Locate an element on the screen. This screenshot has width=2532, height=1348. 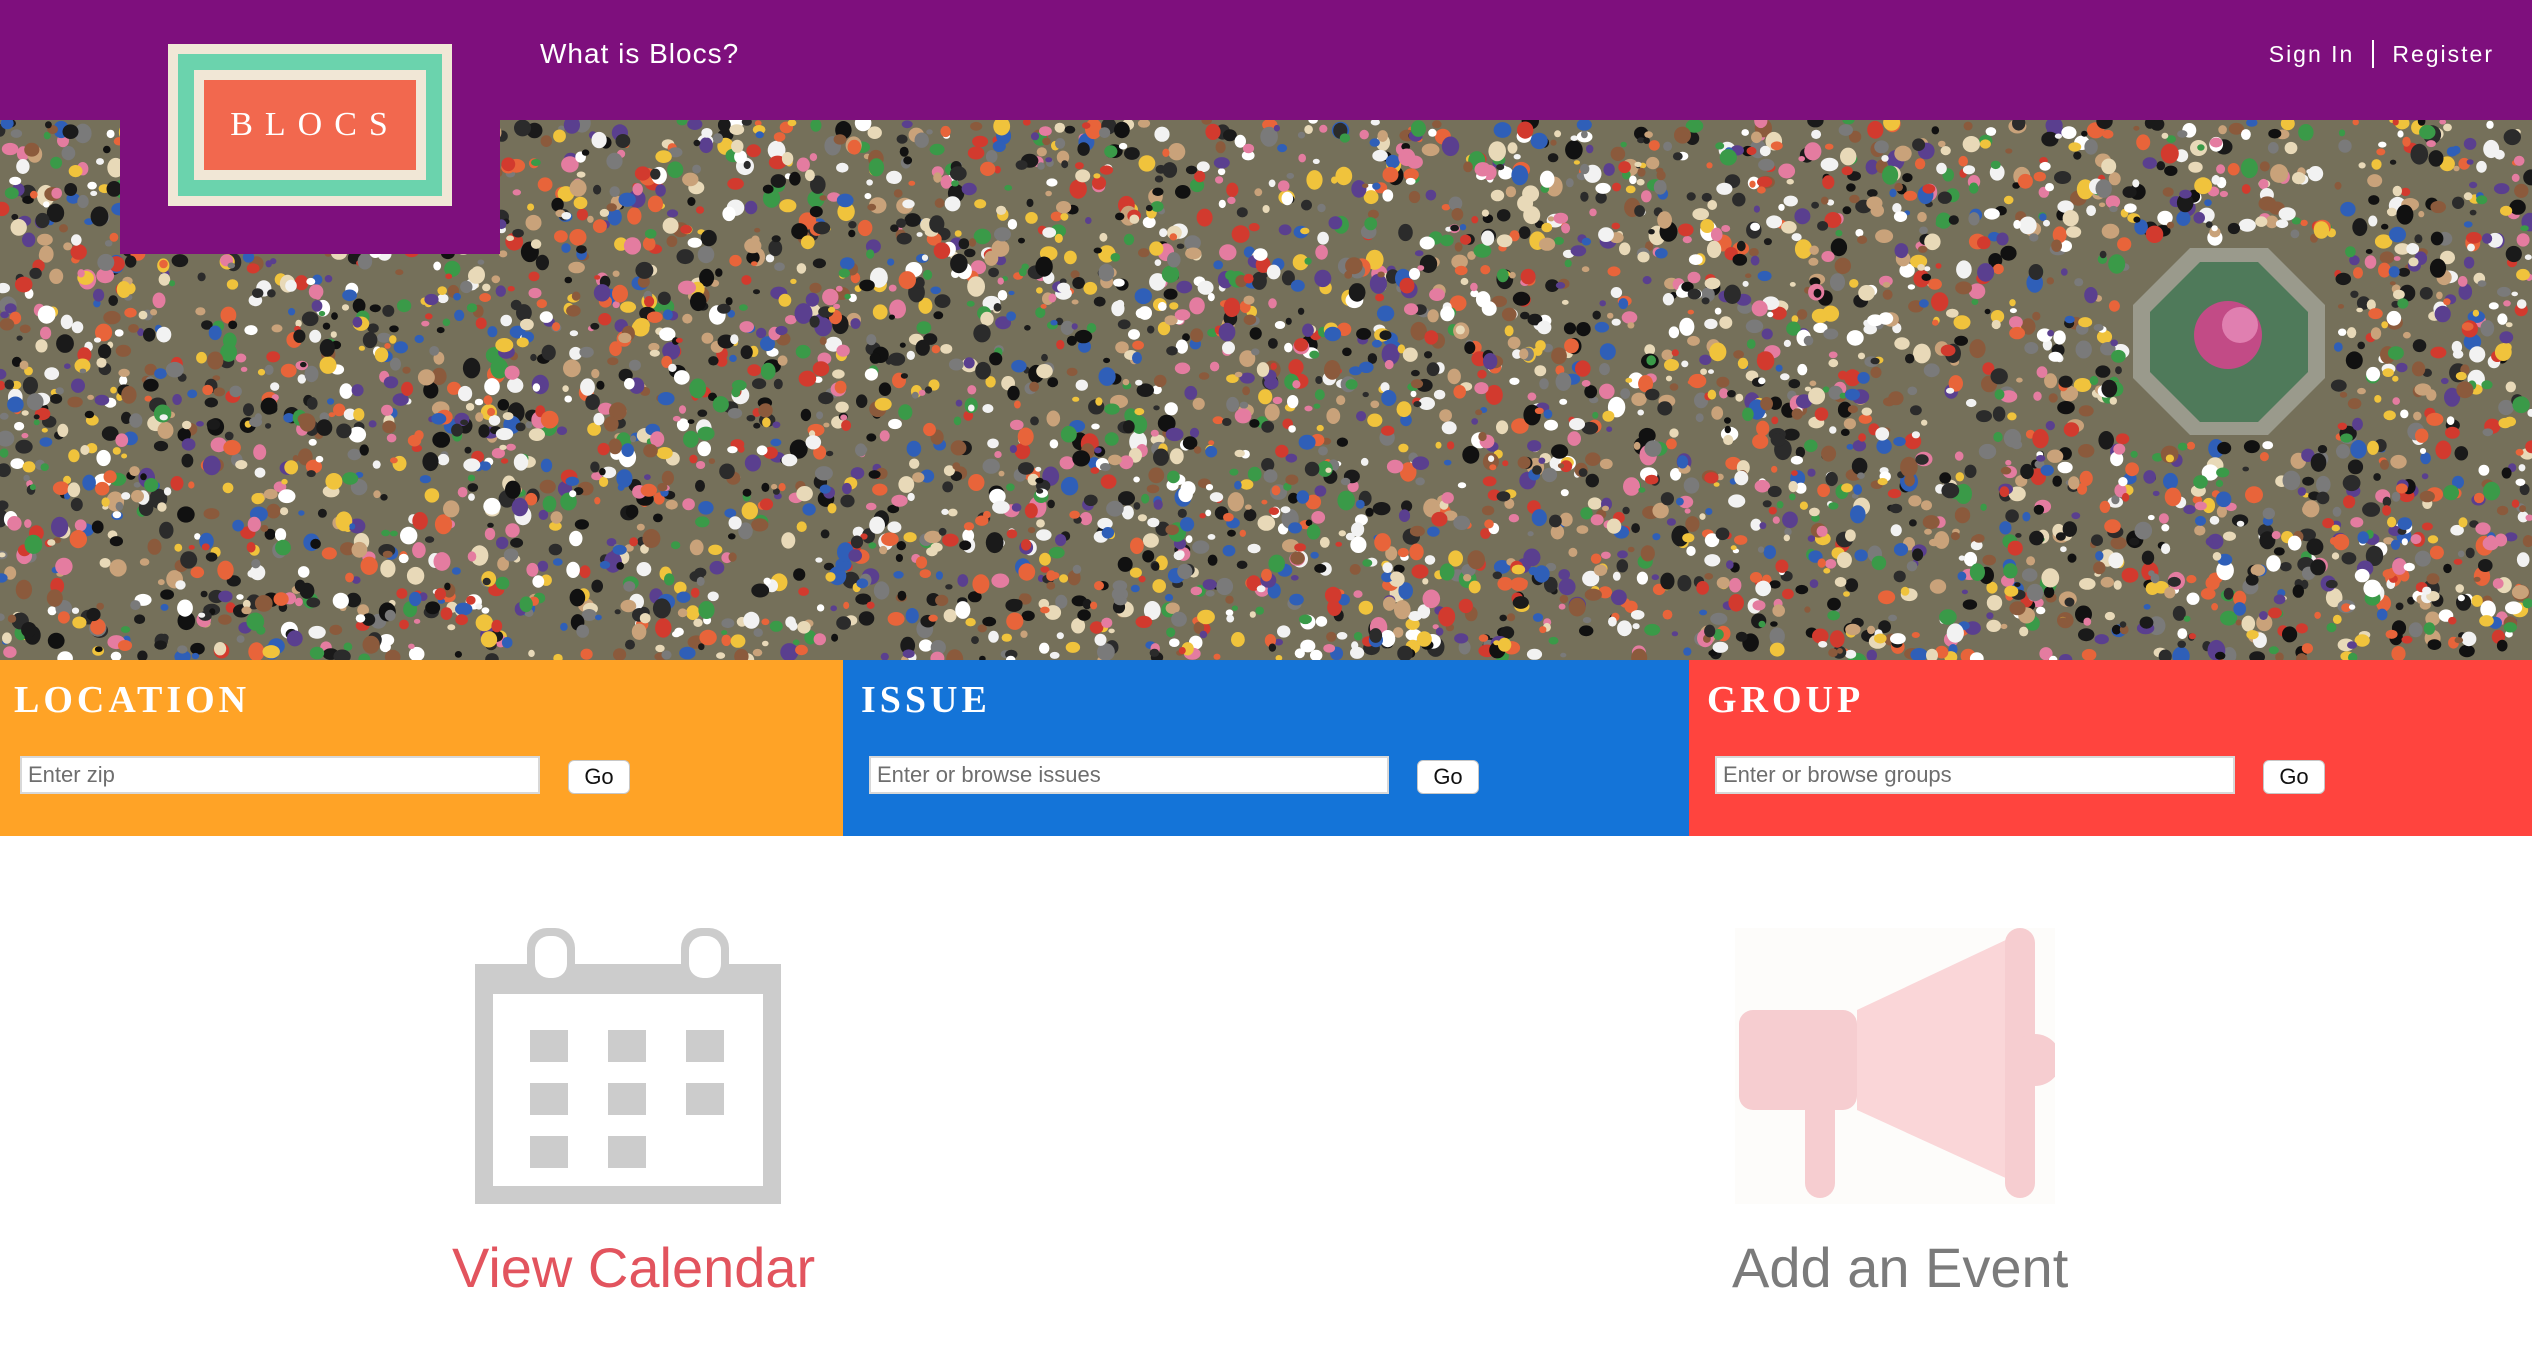
sign-in-link: Sign In is located at coordinates (2312, 54).